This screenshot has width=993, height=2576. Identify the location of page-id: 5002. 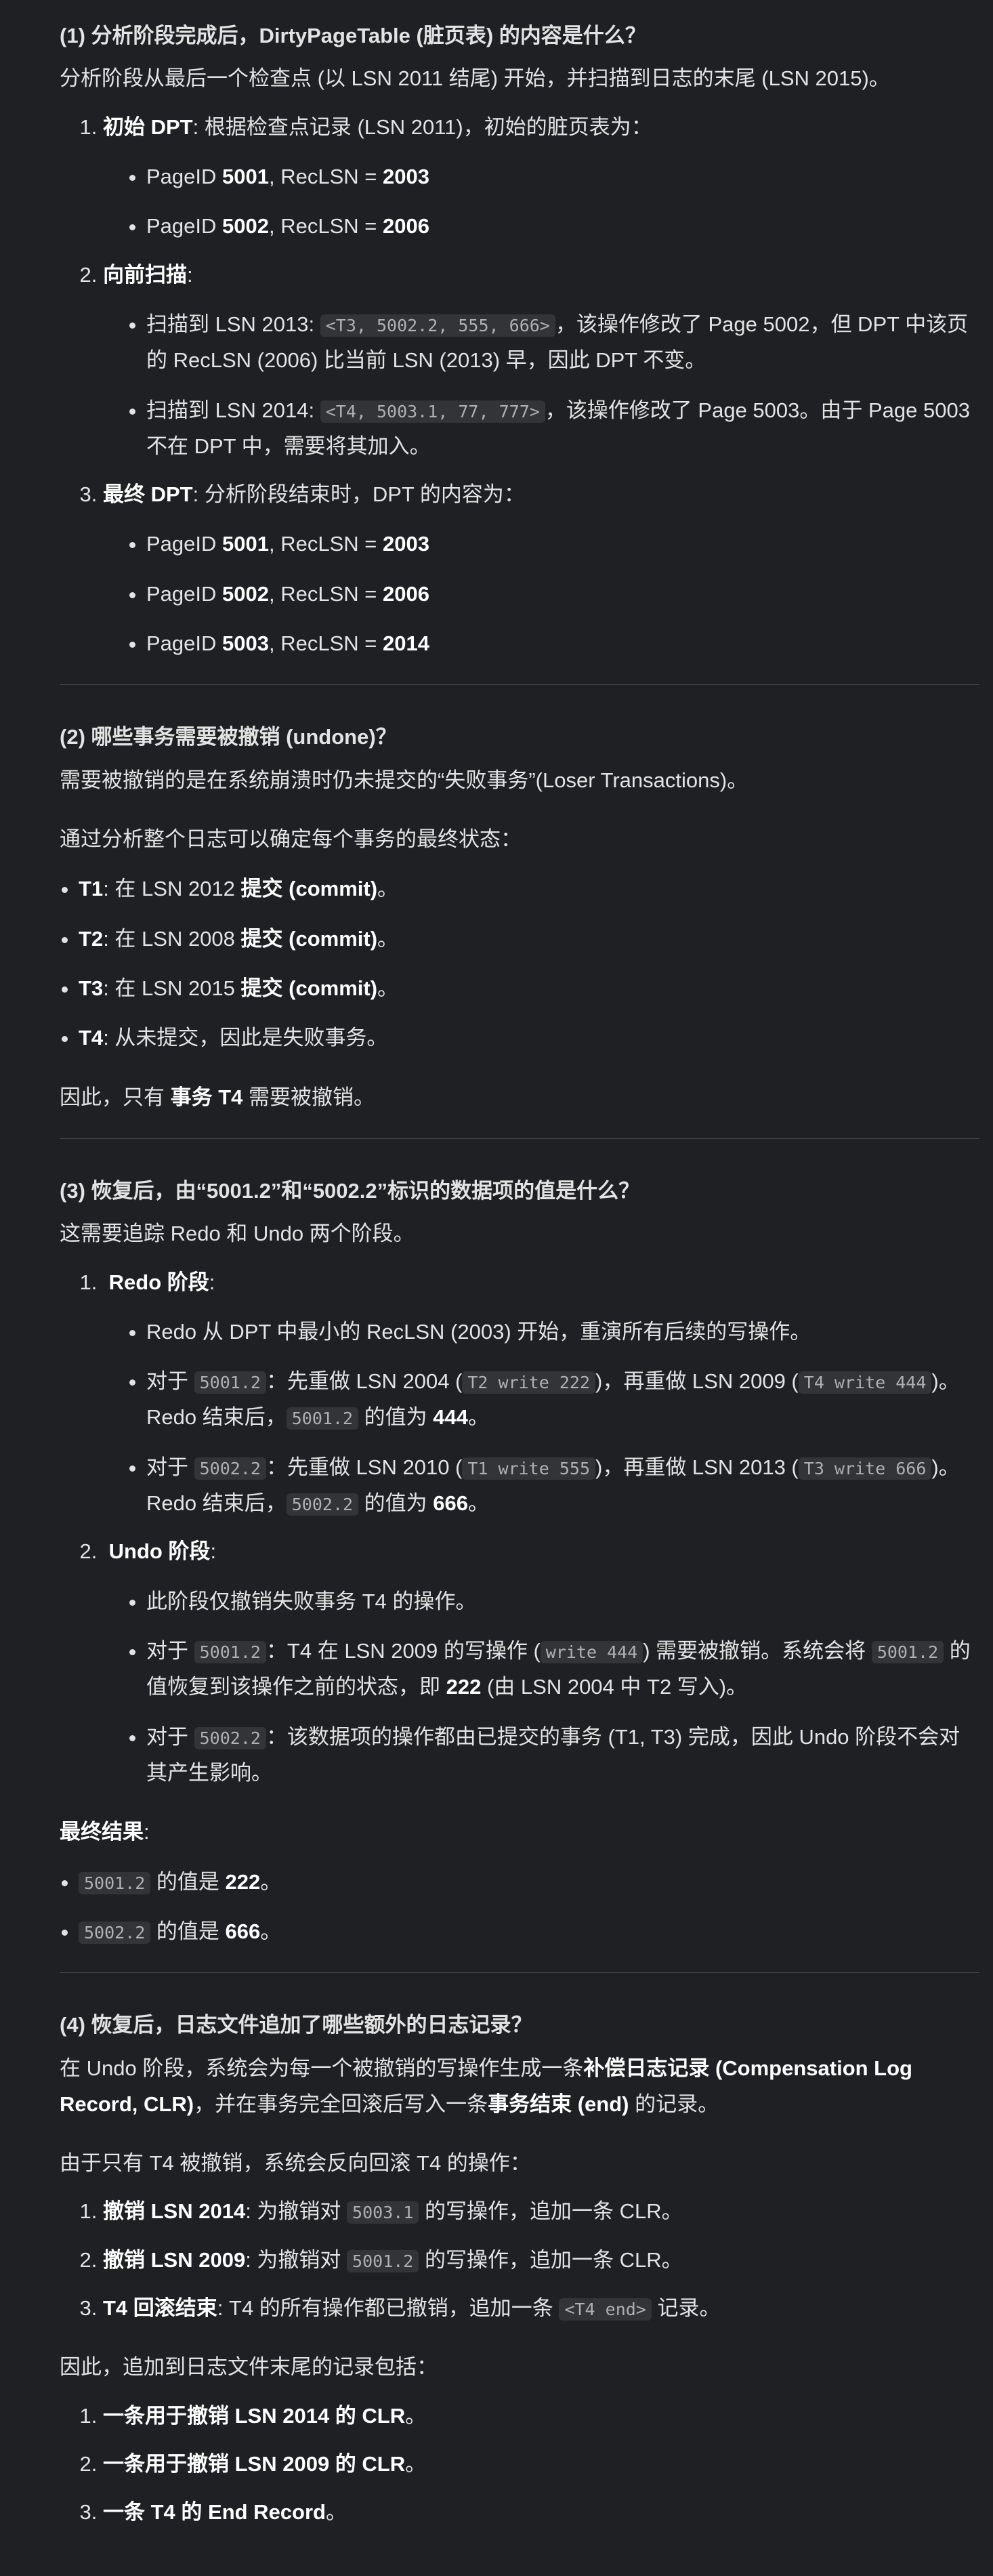
(245, 226).